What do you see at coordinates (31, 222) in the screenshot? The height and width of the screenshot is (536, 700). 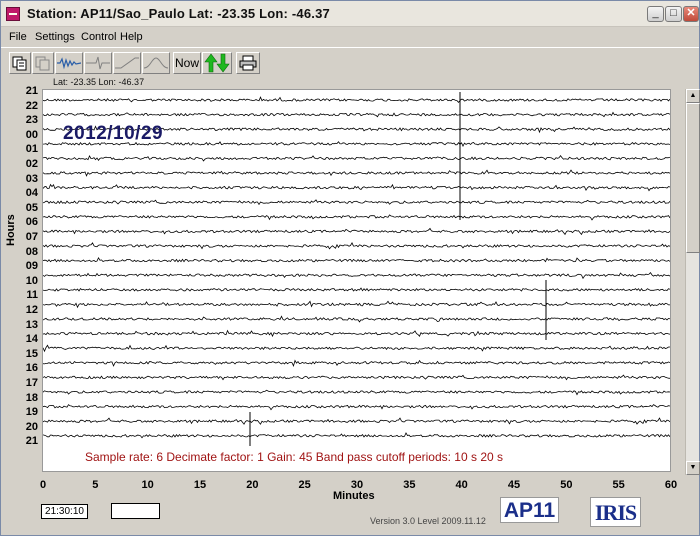 I see `hour-label: 06` at bounding box center [31, 222].